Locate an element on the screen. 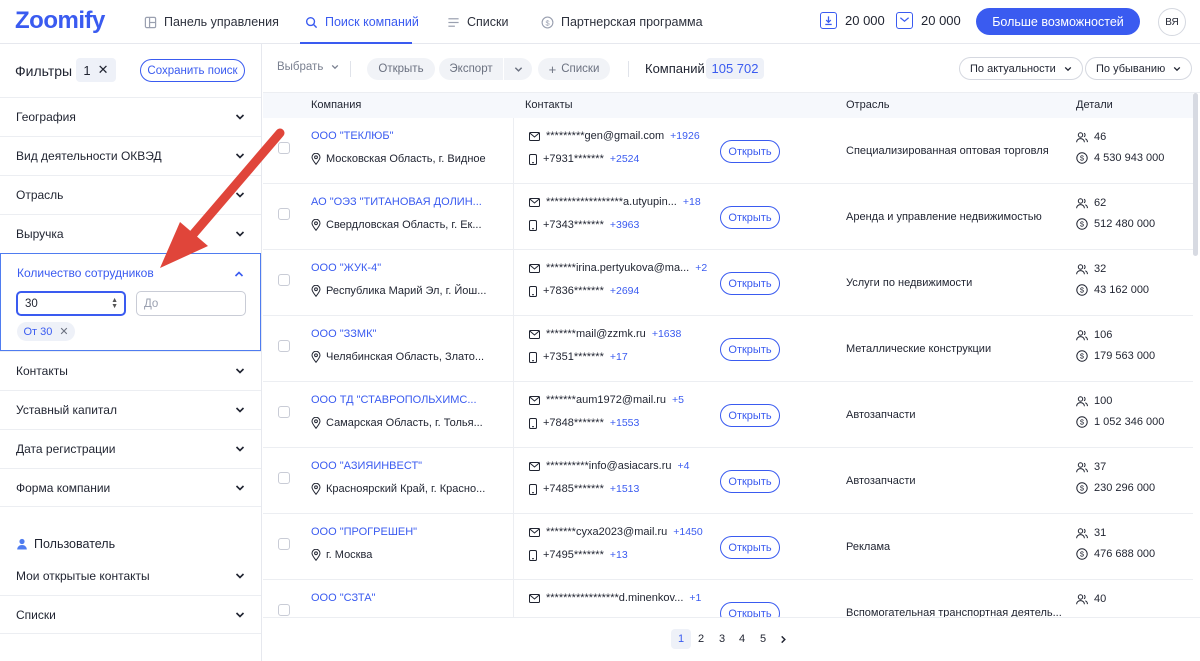 Image resolution: width=1200 pixels, height=661 pixels. filter-okved: Вид деятельности ОКВЭД is located at coordinates (130, 155).